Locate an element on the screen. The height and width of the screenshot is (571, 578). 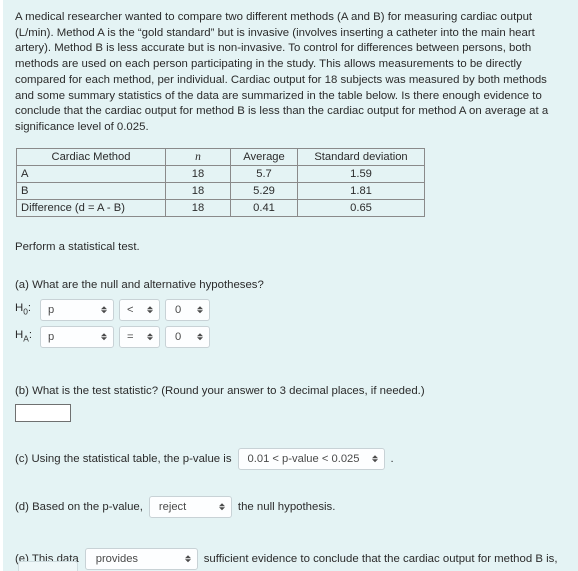
alternative-hypothesis-operator-select: = is located at coordinates (139, 336).